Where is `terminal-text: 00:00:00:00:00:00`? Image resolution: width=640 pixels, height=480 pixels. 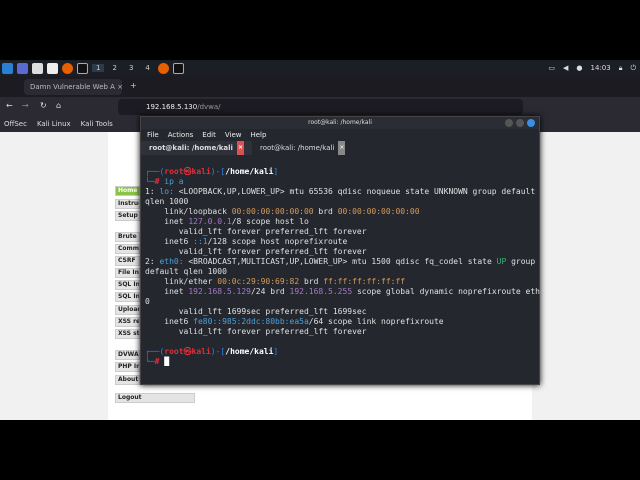
terminal-text: 00:00:00:00:00:00 is located at coordinates (378, 211).